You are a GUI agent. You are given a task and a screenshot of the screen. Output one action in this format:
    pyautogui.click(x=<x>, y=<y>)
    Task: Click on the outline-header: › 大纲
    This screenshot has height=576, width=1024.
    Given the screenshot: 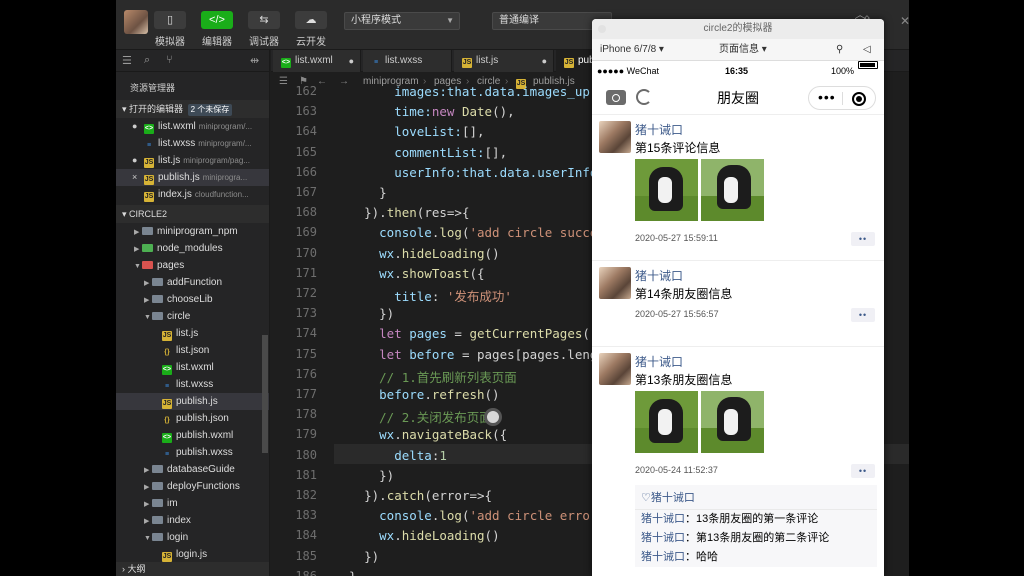 What is the action you would take?
    pyautogui.click(x=192, y=569)
    